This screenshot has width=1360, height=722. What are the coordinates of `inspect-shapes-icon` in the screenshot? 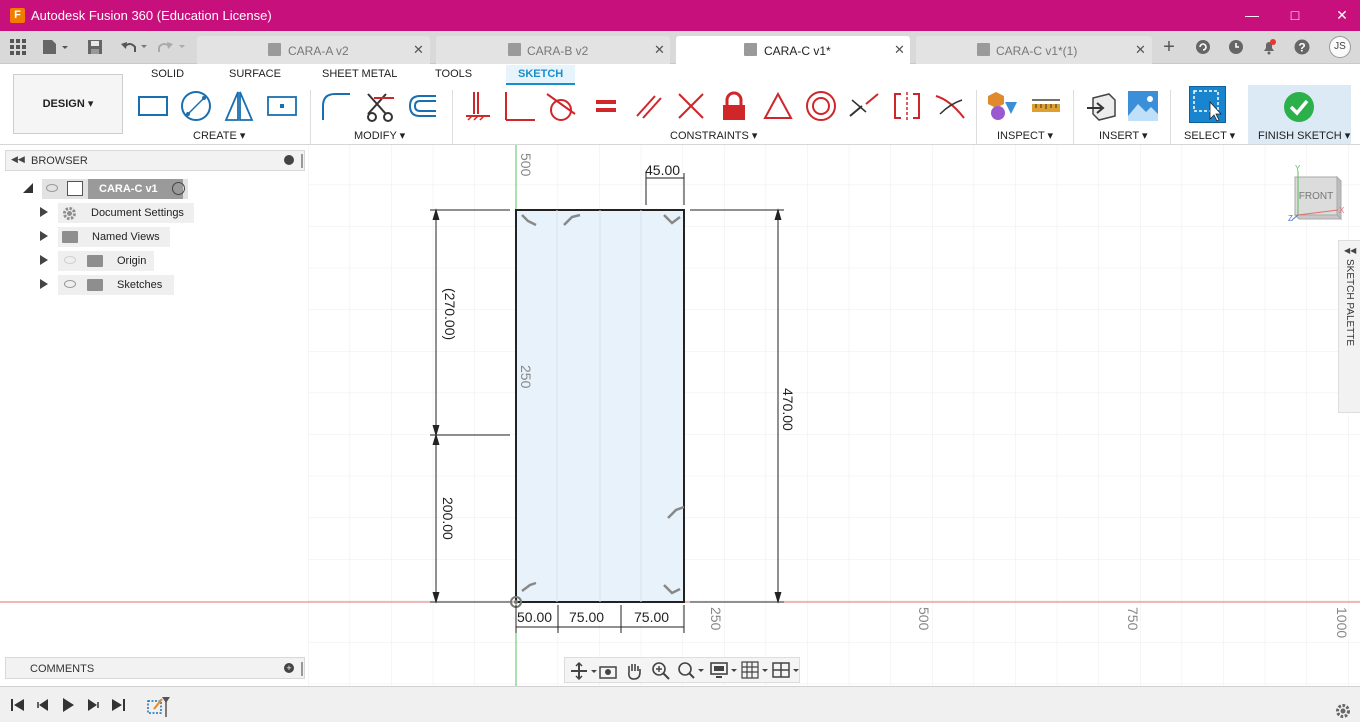 It's located at (1003, 106).